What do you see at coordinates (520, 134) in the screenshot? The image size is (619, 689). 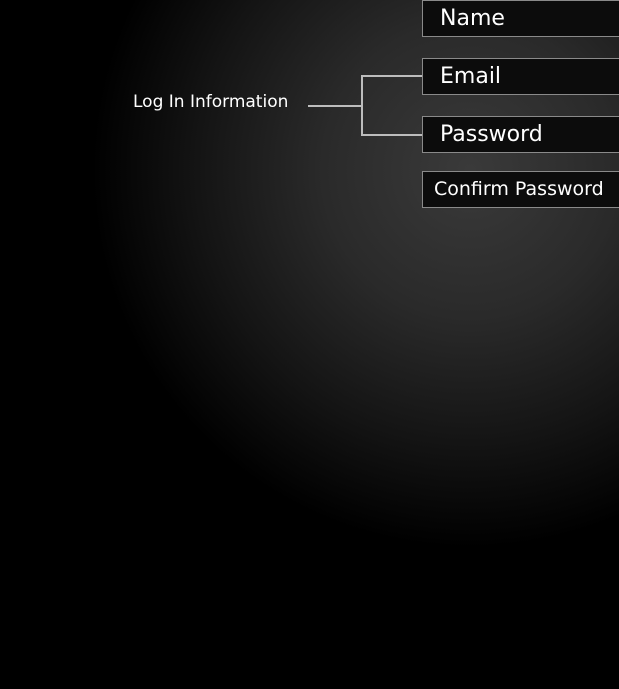 I see `password-field: Password` at bounding box center [520, 134].